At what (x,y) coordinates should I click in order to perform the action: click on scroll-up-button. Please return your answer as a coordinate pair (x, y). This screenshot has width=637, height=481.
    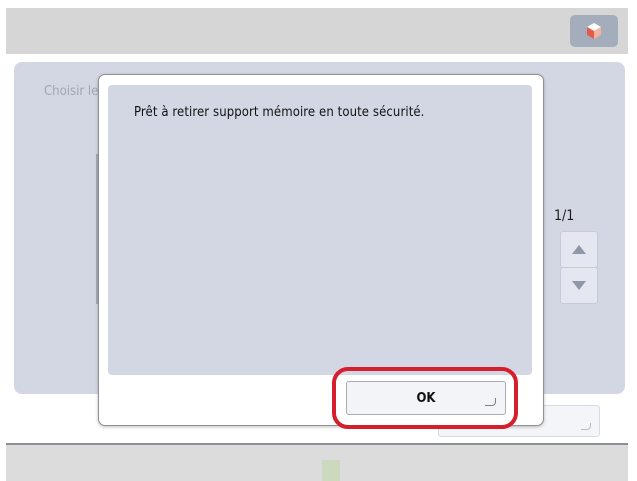
    Looking at the image, I should click on (579, 249).